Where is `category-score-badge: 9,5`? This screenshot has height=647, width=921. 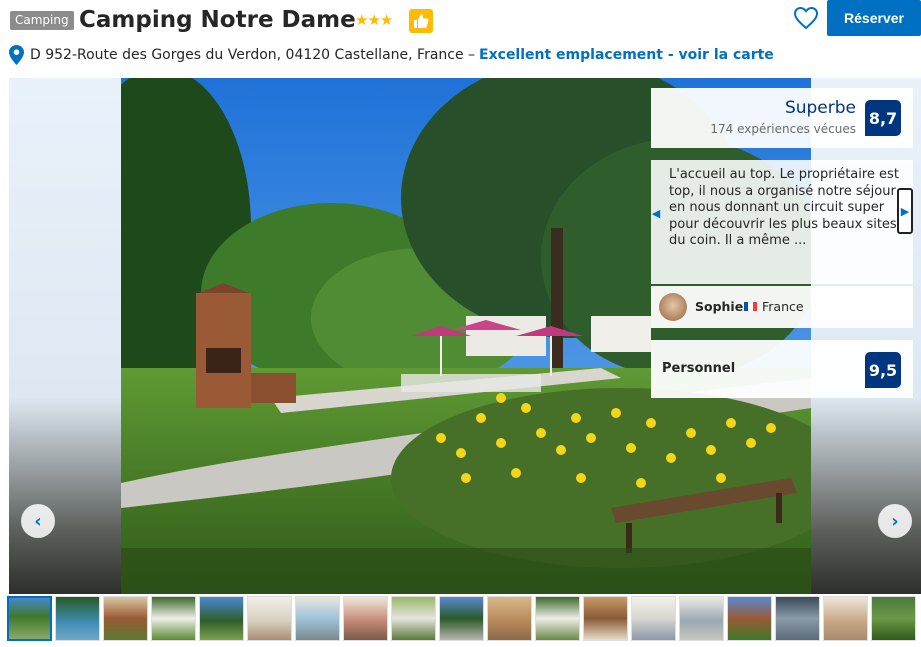
category-score-badge: 9,5 is located at coordinates (883, 370).